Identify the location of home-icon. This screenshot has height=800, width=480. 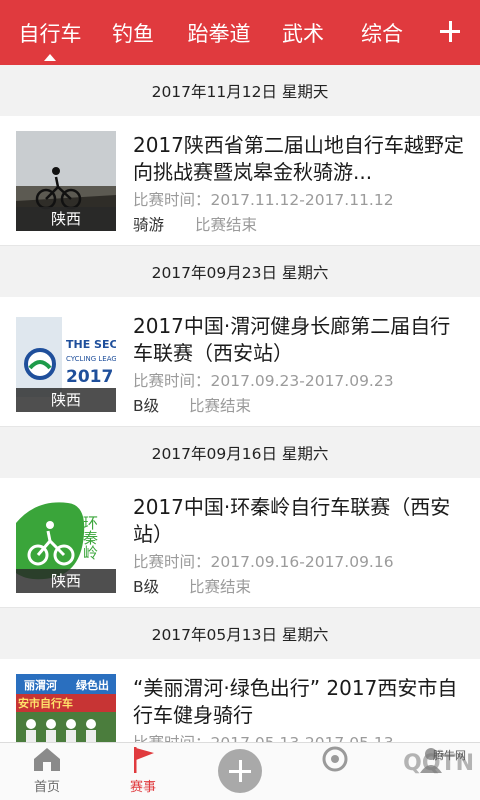
(47, 759).